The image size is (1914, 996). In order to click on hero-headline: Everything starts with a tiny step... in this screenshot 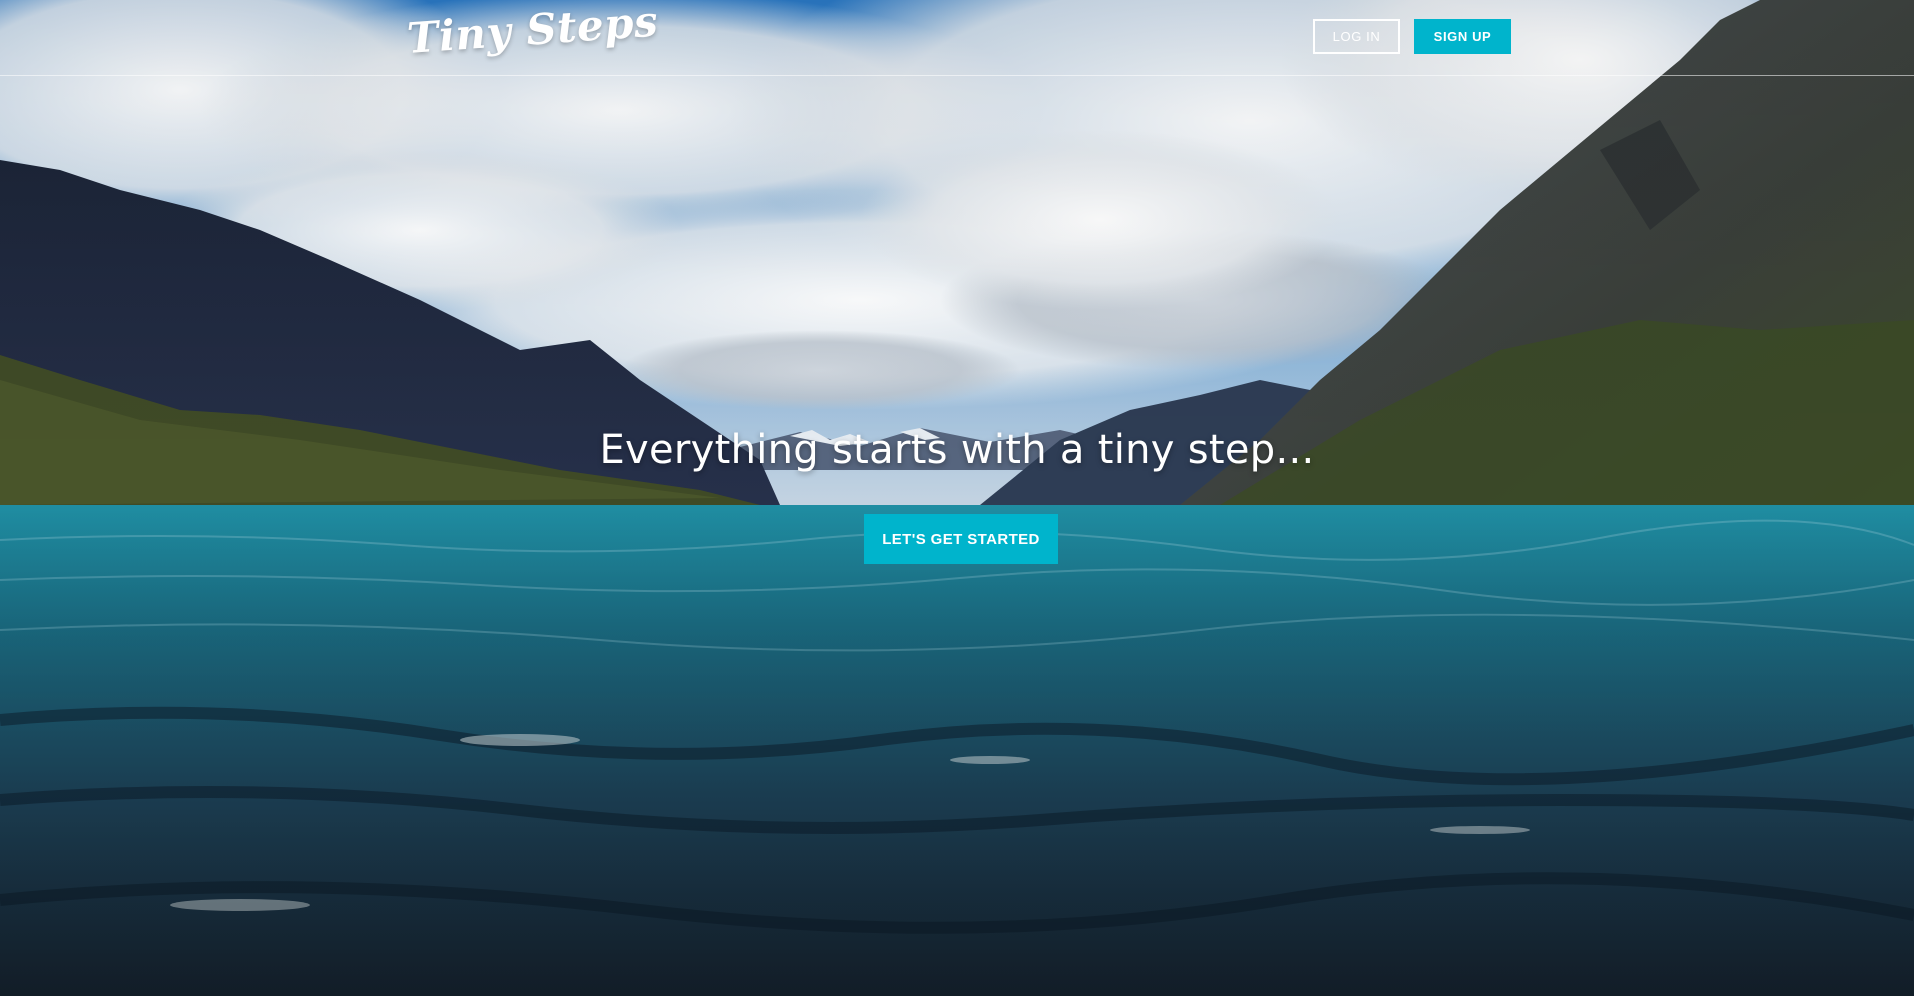, I will do `click(957, 450)`.